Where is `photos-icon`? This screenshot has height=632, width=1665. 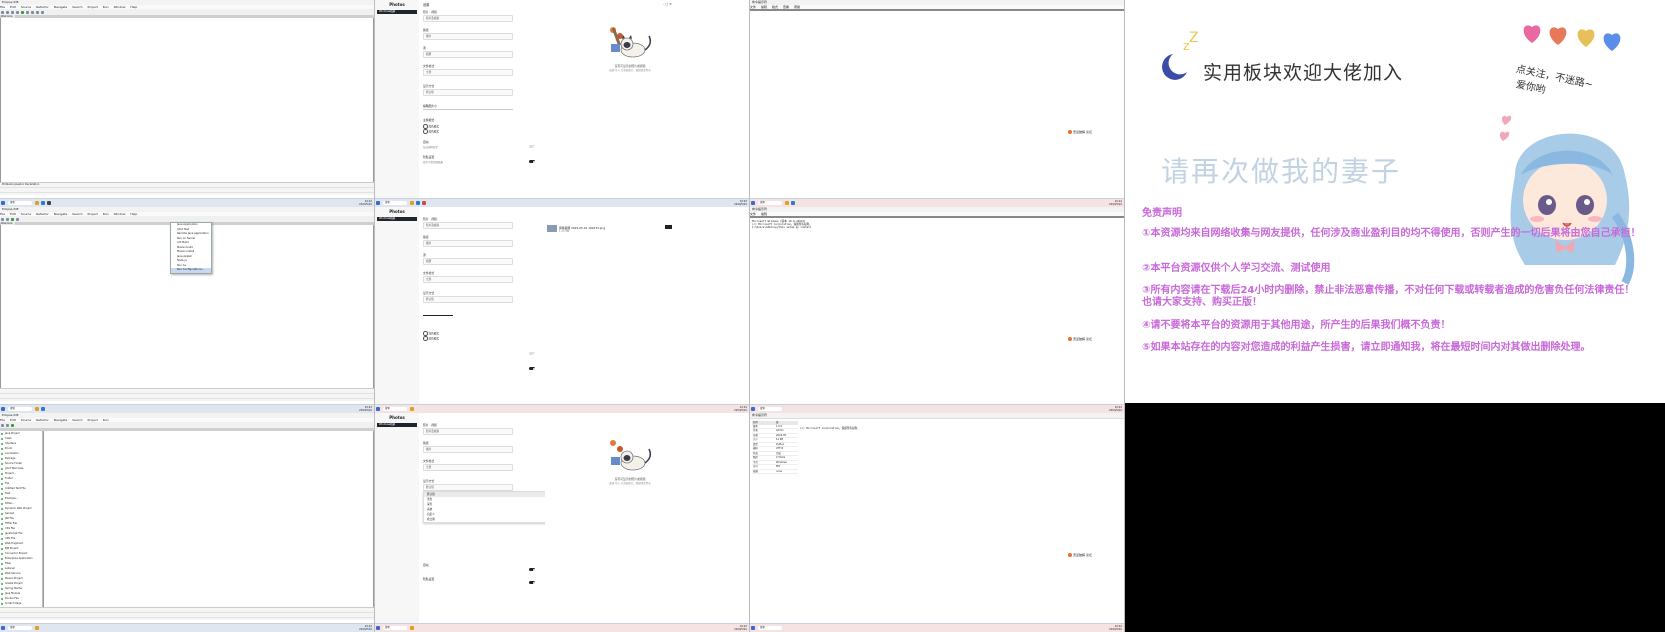 photos-icon is located at coordinates (424, 203).